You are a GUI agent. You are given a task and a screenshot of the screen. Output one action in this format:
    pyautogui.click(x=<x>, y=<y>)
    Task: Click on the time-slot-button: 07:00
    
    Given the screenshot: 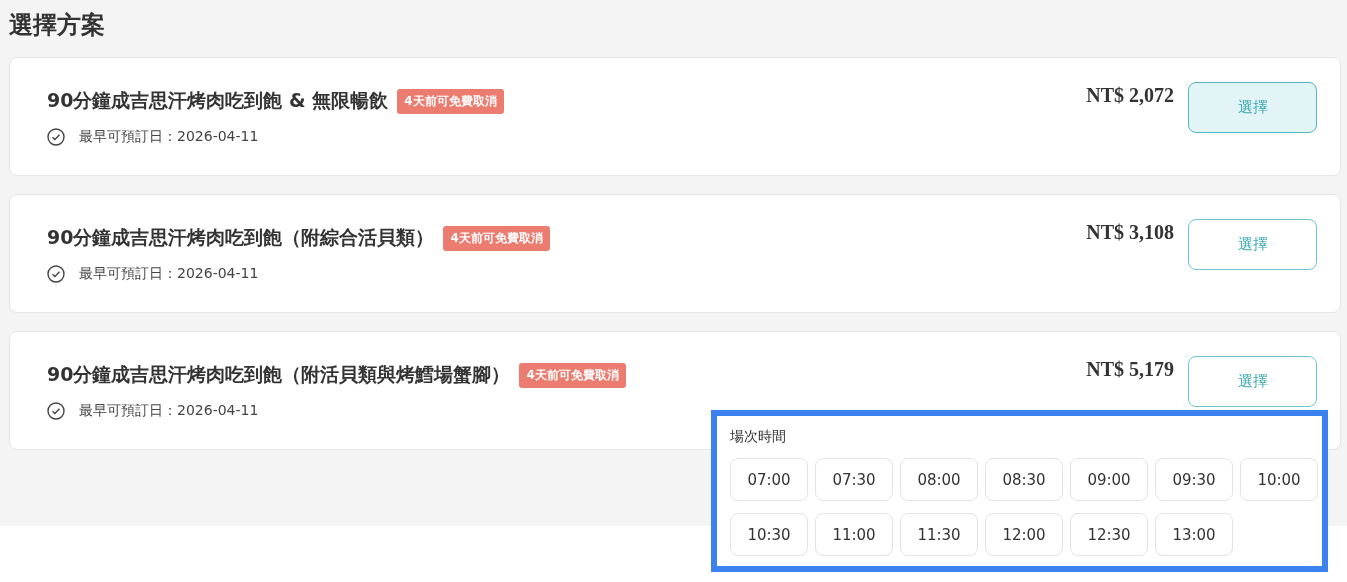 What is the action you would take?
    pyautogui.click(x=769, y=479)
    